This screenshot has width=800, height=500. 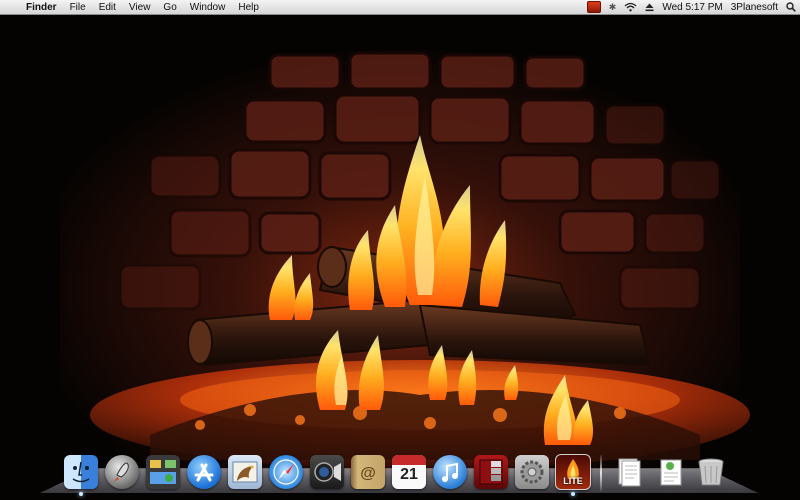 I want to click on dock-item-photo-booth, so click(x=491, y=472).